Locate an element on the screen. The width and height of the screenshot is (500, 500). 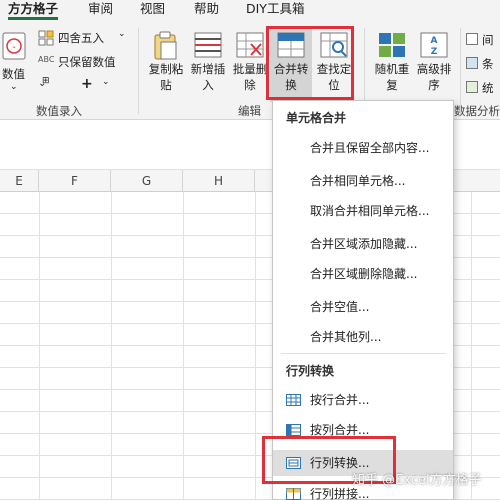
copy-paste-label-2: 贴 is located at coordinates (166, 85).